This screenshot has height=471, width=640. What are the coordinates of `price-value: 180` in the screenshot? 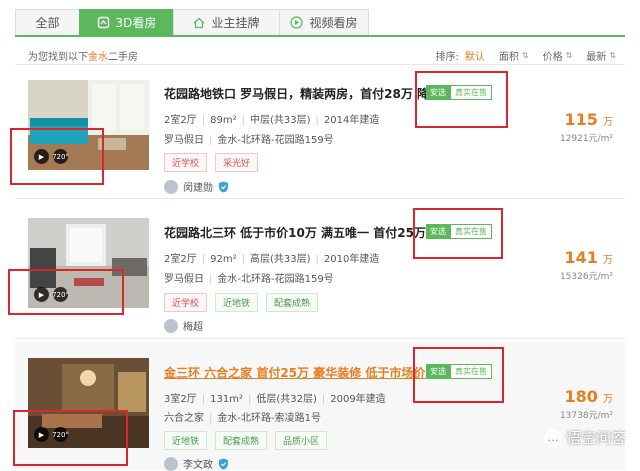 It's located at (581, 396).